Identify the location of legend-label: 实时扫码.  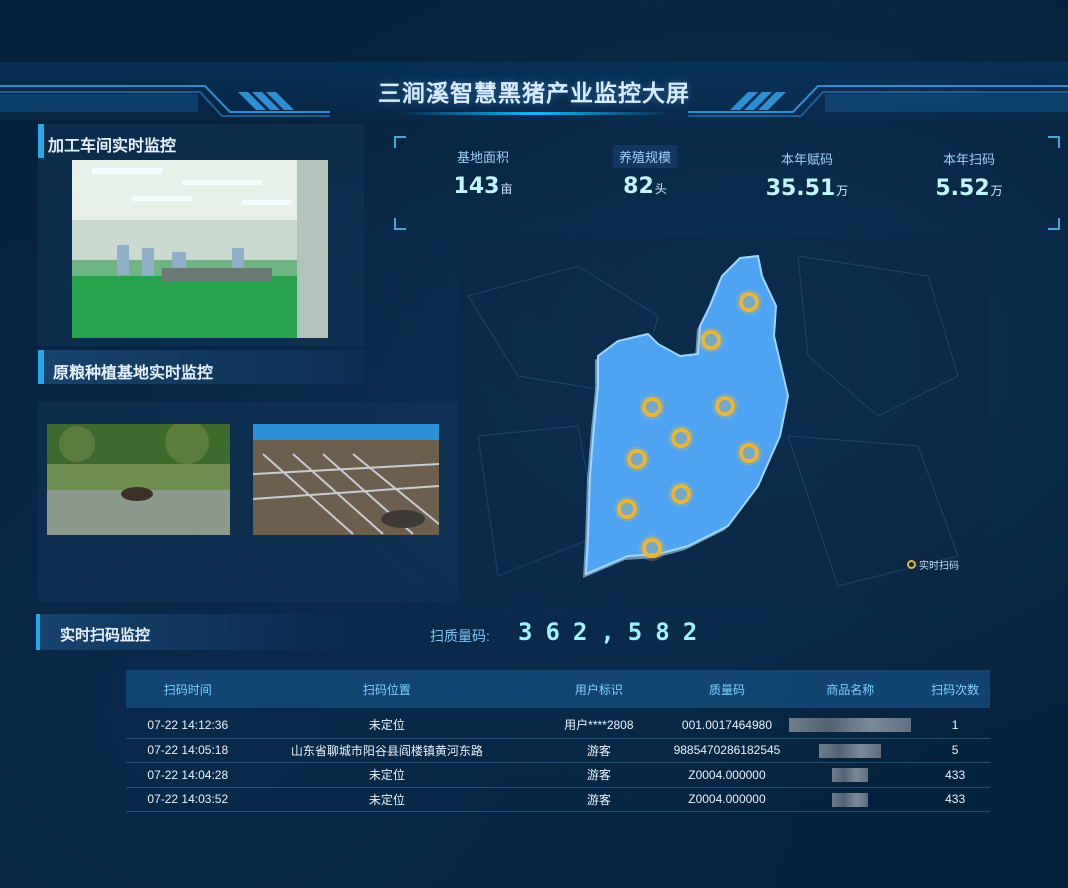
(939, 566).